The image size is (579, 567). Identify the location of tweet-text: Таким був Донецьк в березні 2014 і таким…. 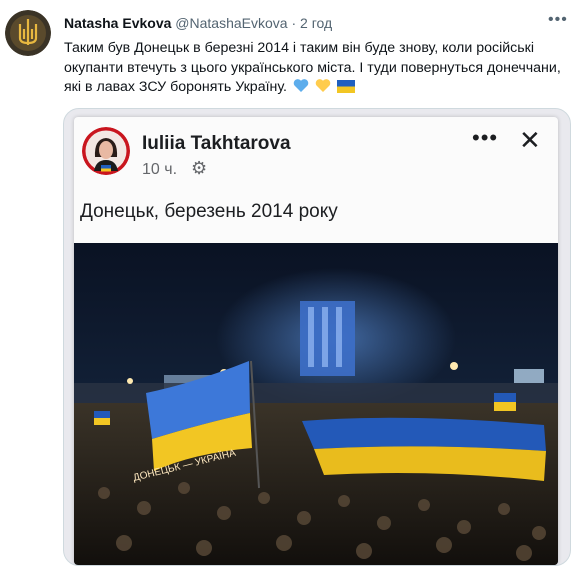
(314, 69).